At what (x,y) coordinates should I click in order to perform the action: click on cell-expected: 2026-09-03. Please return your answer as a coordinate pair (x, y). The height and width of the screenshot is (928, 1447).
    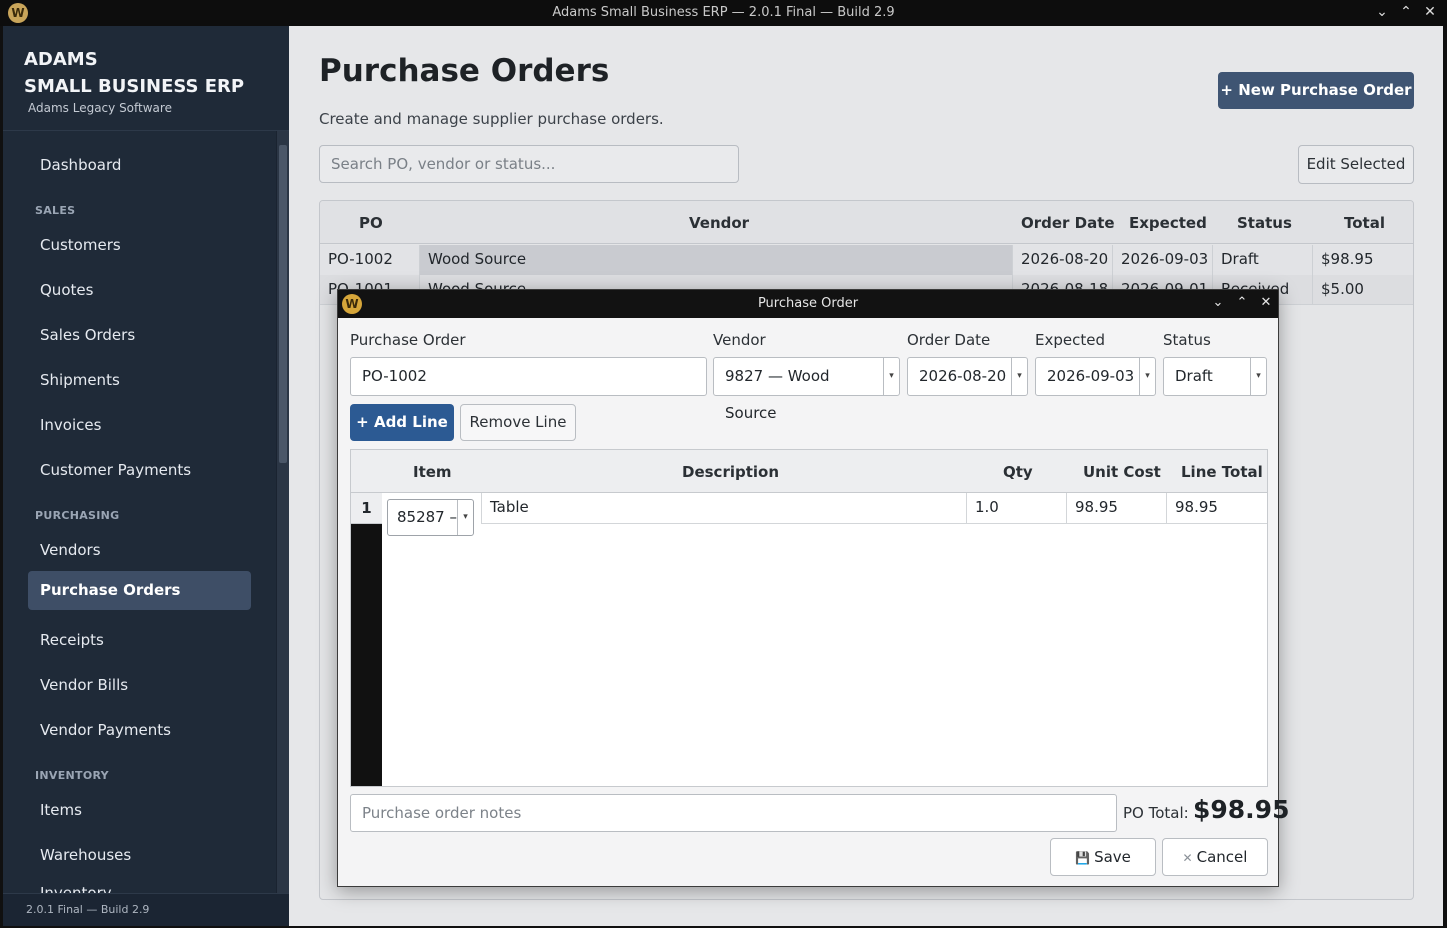
    Looking at the image, I should click on (1163, 260).